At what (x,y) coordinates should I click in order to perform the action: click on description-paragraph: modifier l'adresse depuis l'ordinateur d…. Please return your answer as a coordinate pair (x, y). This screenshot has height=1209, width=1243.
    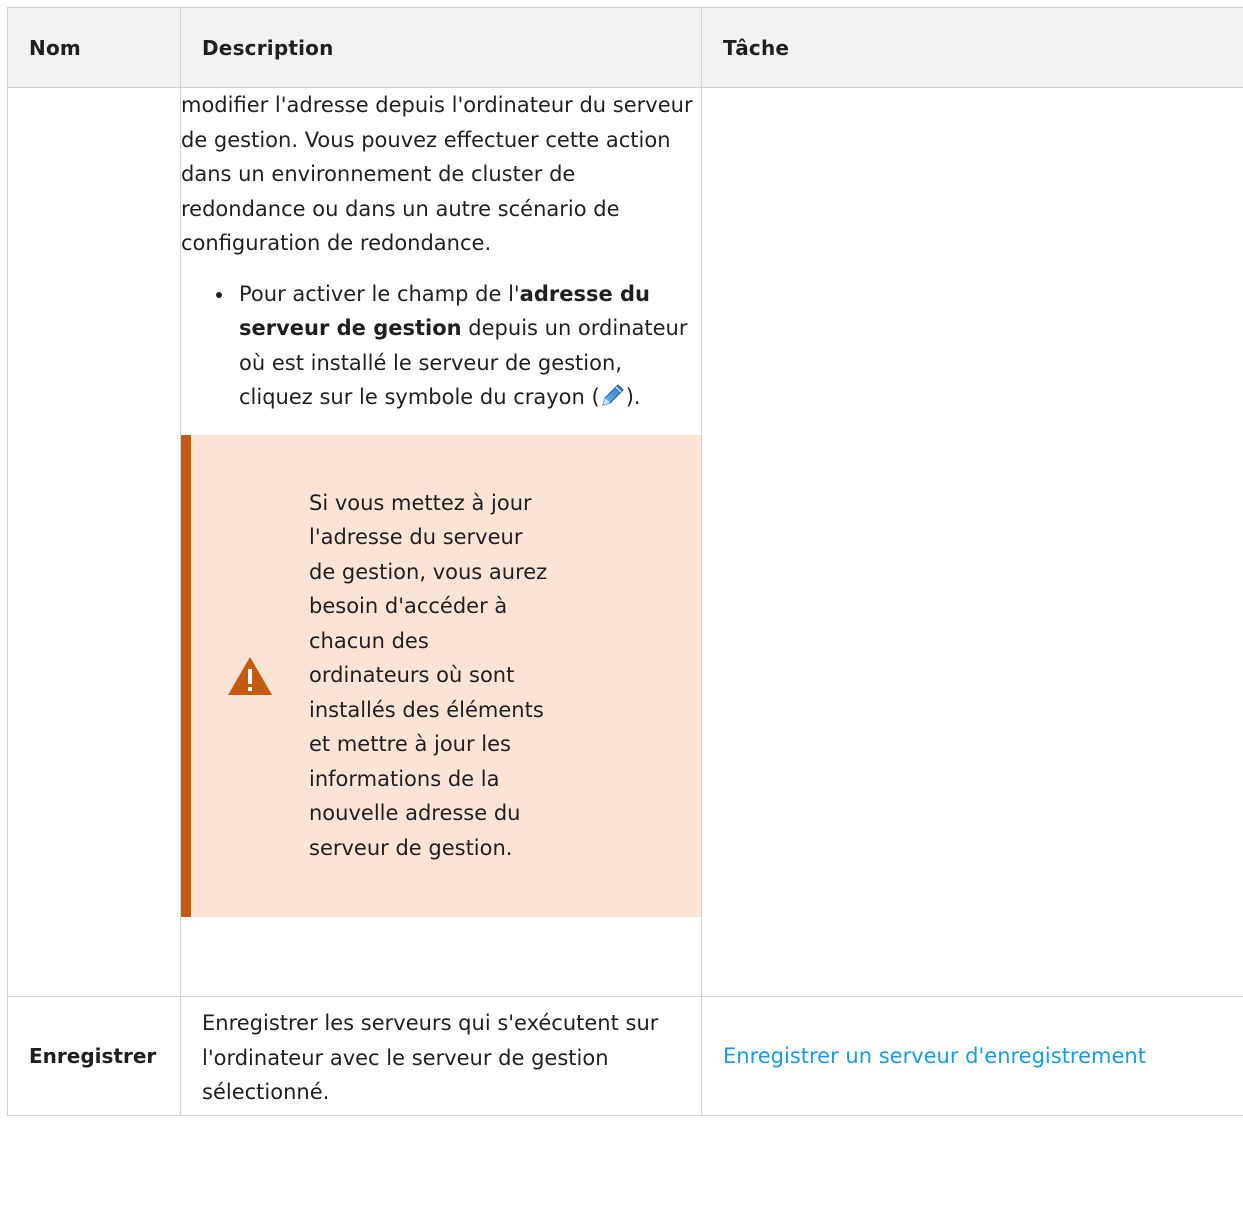
    Looking at the image, I should click on (437, 174).